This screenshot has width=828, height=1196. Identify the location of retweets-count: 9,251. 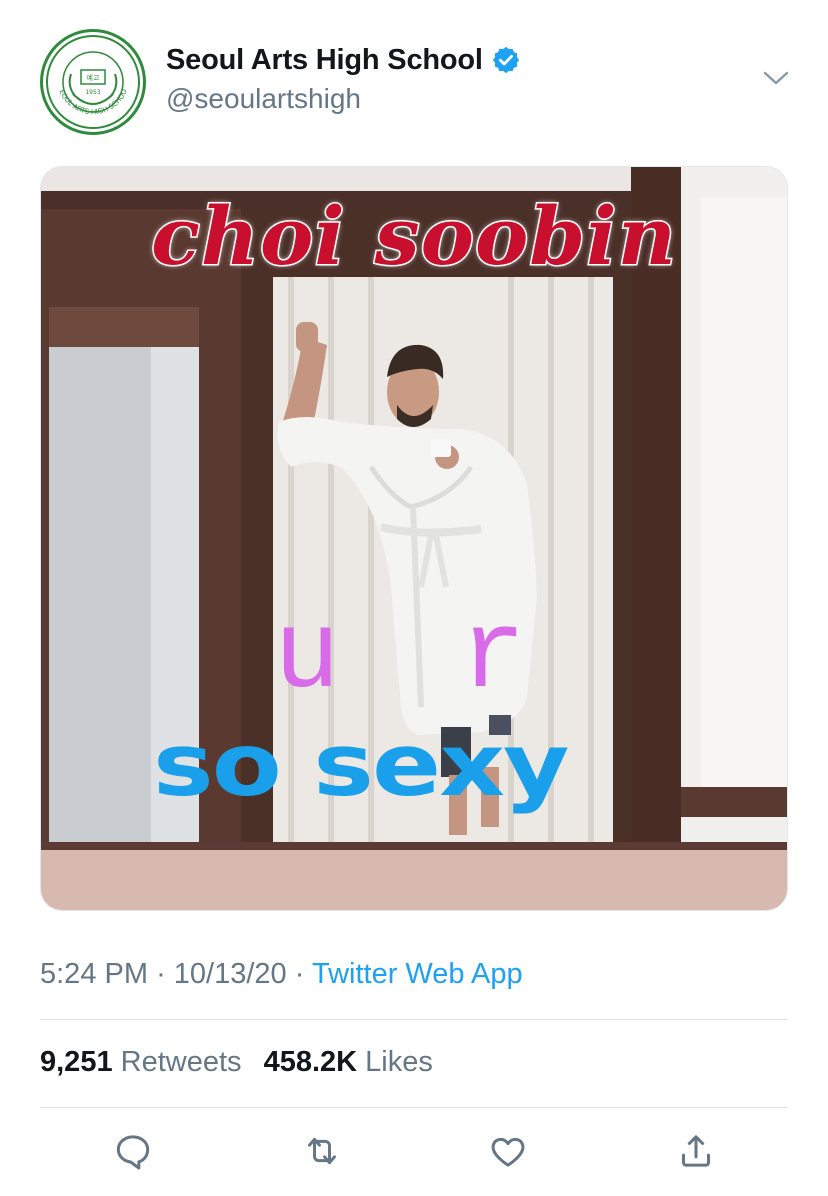
(76, 1062).